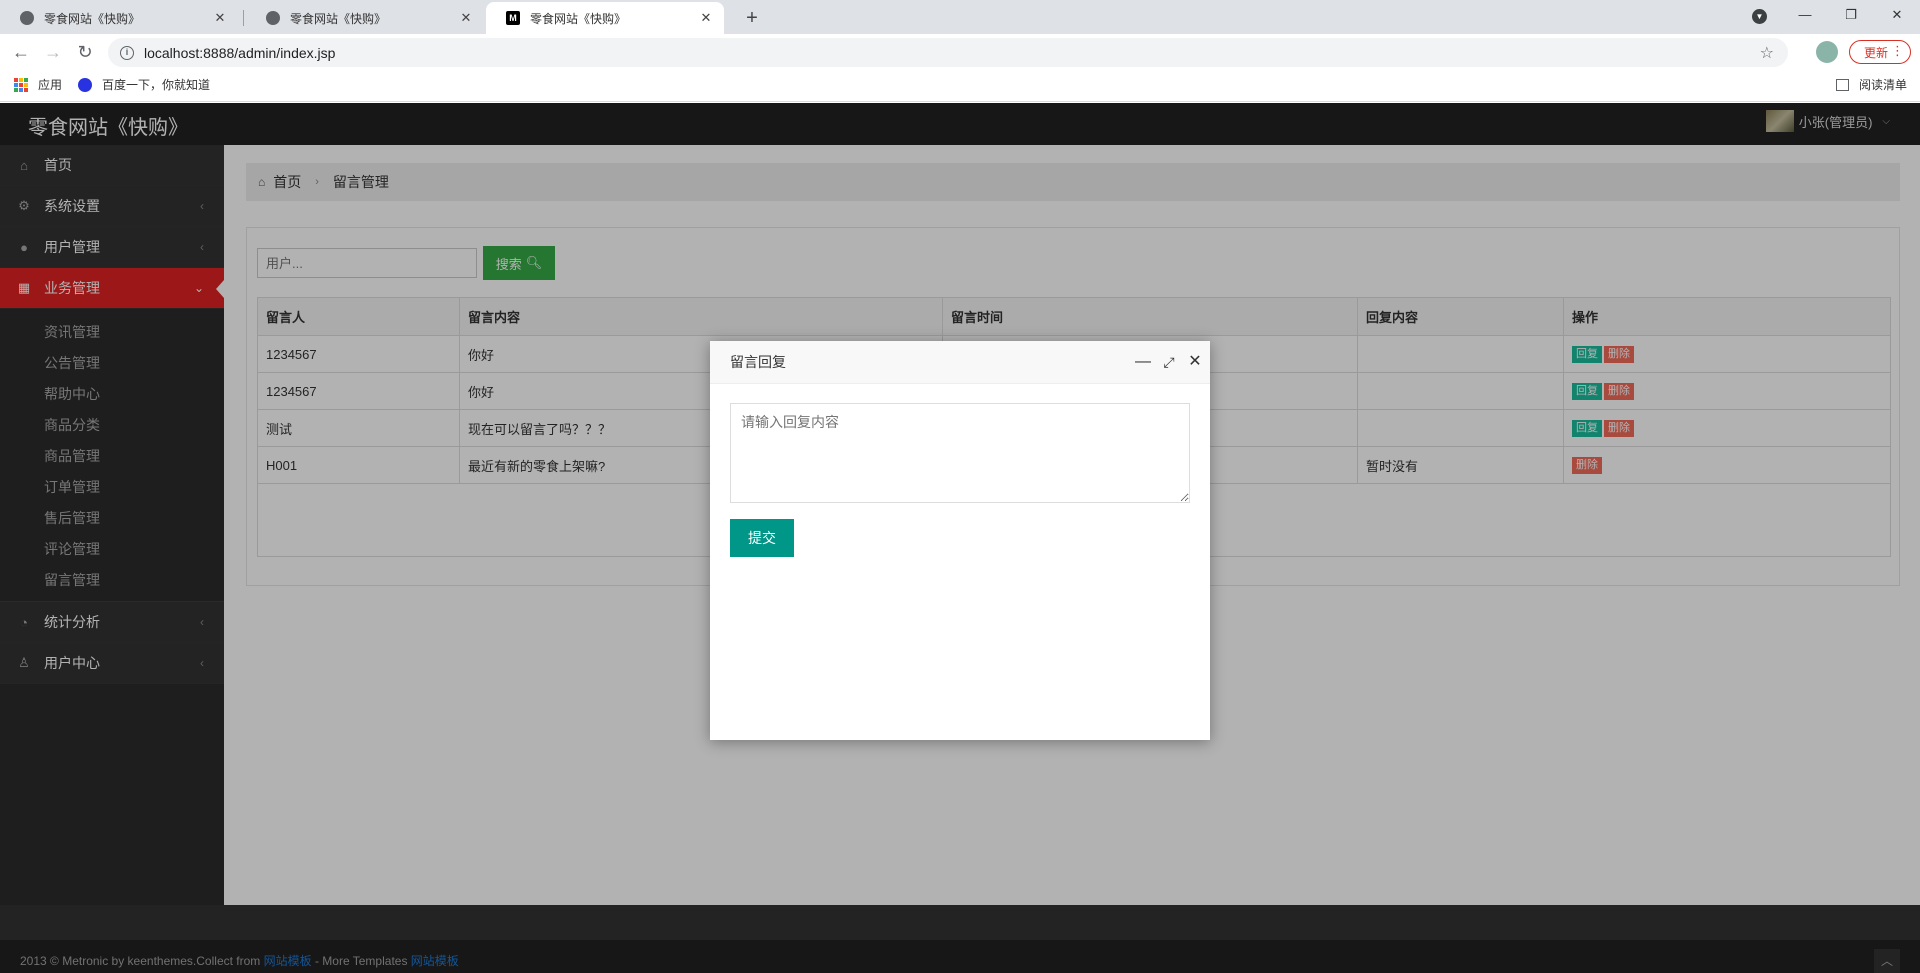 The image size is (1920, 973). I want to click on browser-tab-active: M 零食网站《快购》 ✕, so click(605, 18).